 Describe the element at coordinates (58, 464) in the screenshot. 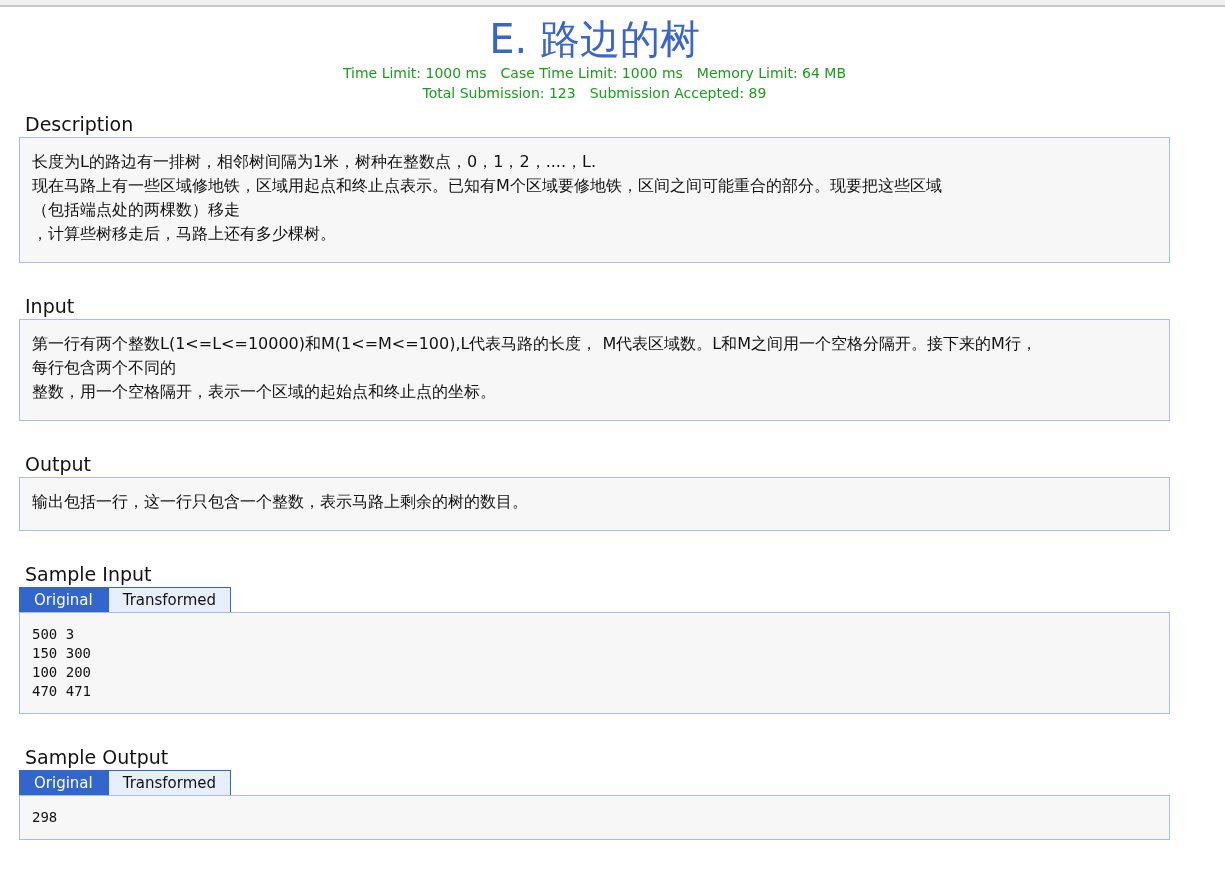

I see `section-heading: Output` at that location.